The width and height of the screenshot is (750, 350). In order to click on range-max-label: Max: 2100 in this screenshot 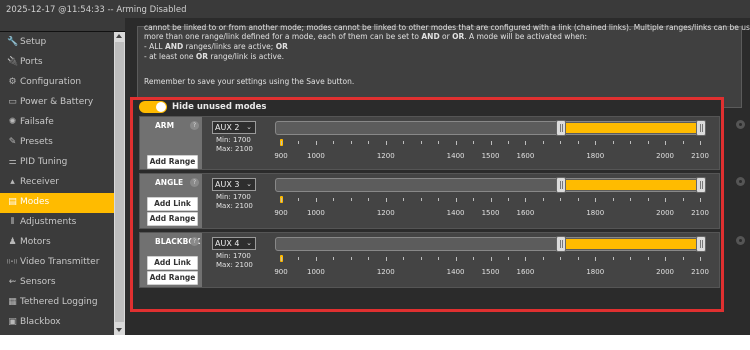, I will do `click(234, 206)`.